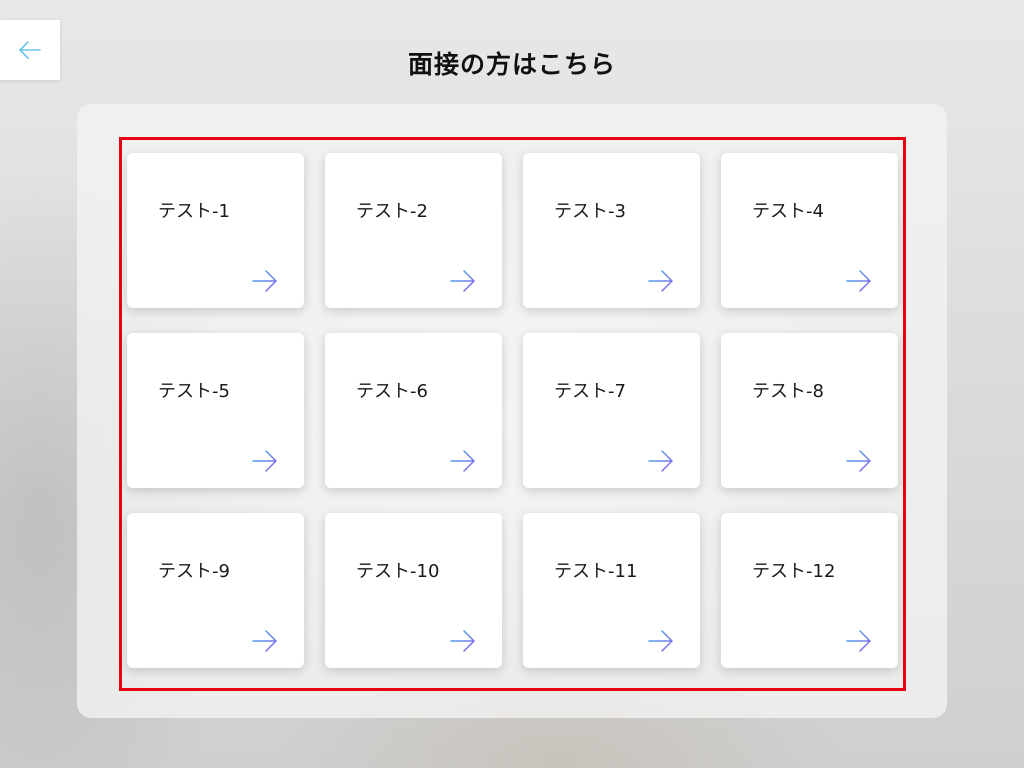 The image size is (1024, 768). I want to click on card-label: テスト-3, so click(590, 211).